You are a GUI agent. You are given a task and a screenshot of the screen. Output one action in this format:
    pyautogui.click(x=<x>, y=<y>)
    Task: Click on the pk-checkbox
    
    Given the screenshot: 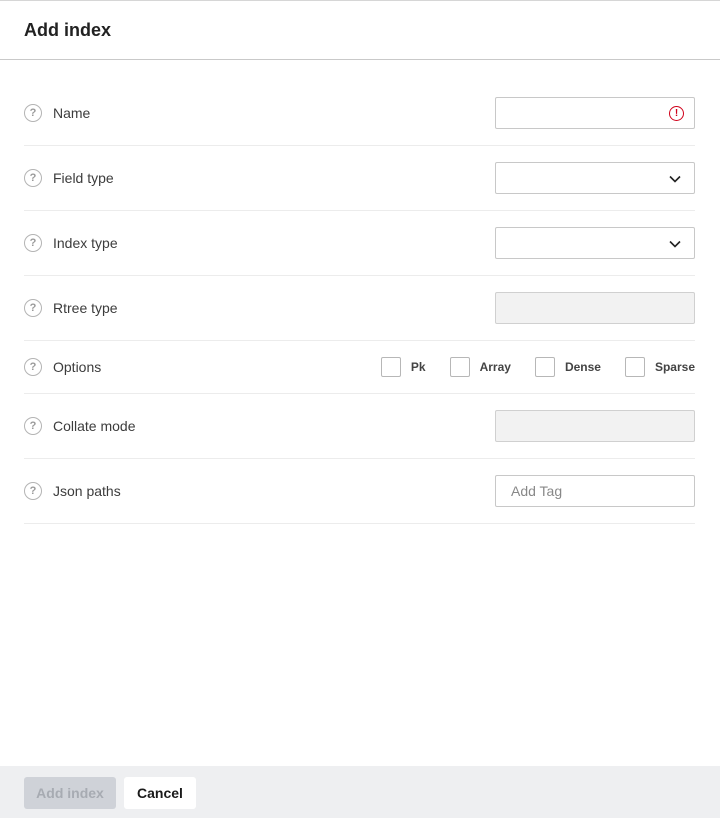 What is the action you would take?
    pyautogui.click(x=390, y=367)
    